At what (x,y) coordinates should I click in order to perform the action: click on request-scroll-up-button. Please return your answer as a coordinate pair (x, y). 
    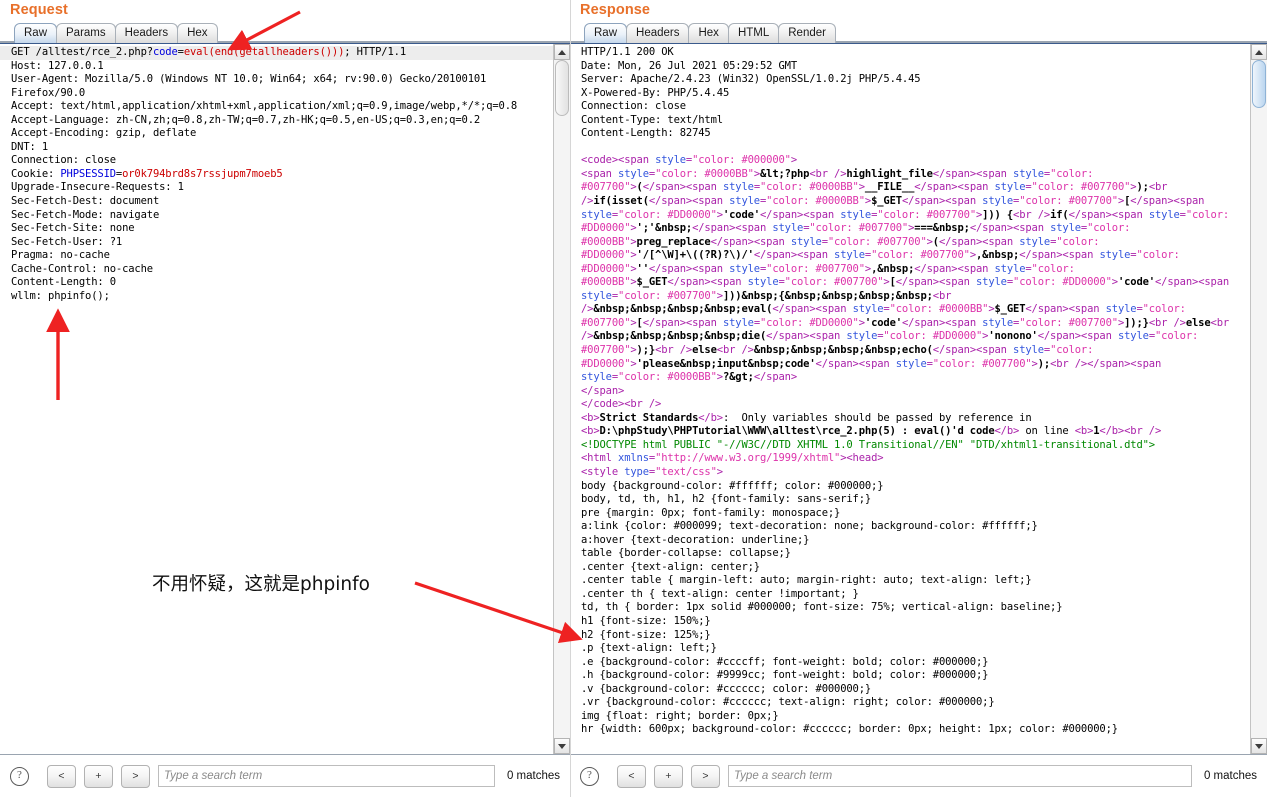
    Looking at the image, I should click on (562, 52).